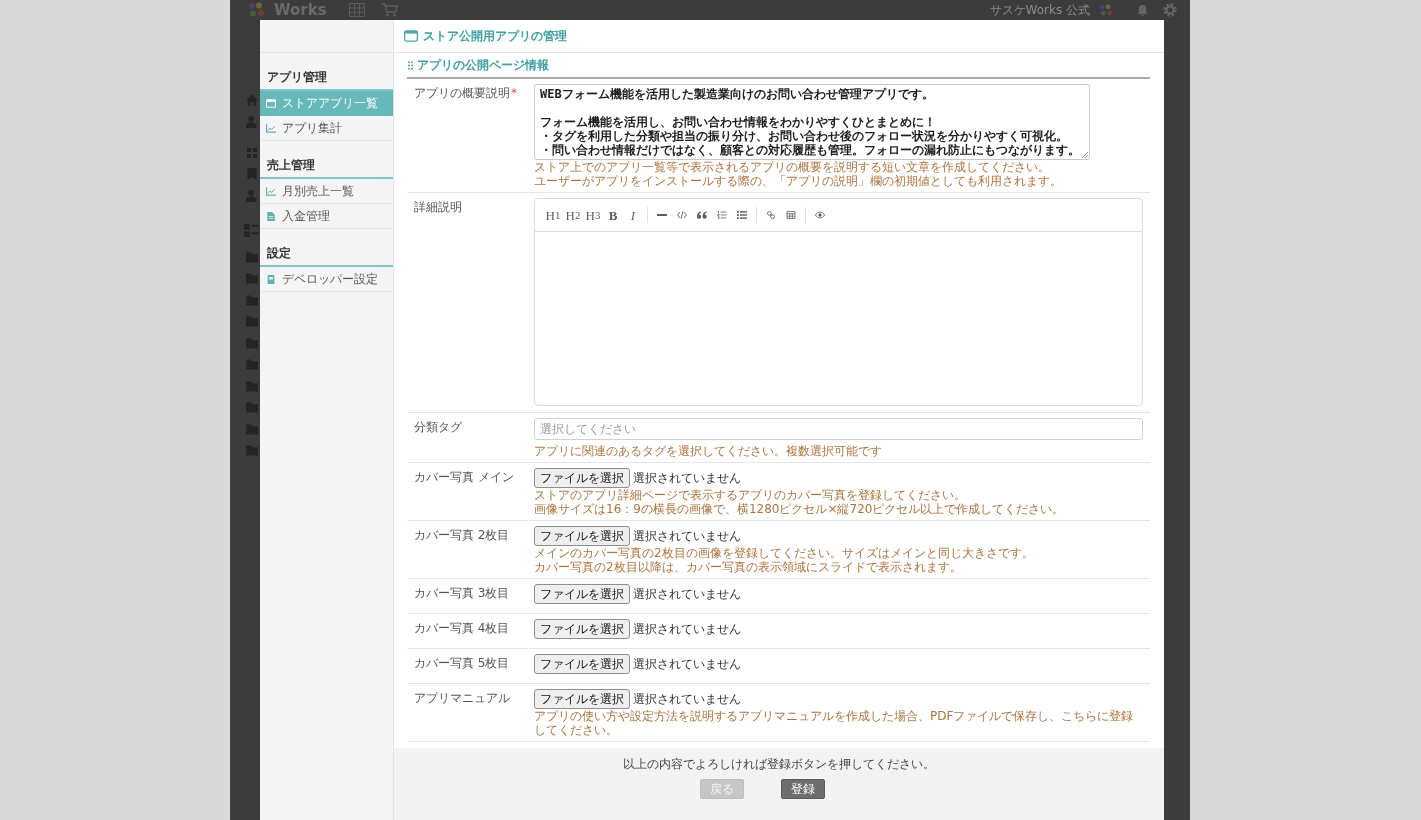 The width and height of the screenshot is (1421, 820). Describe the element at coordinates (291, 165) in the screenshot. I see `sidebar-heading: 売上管理` at that location.